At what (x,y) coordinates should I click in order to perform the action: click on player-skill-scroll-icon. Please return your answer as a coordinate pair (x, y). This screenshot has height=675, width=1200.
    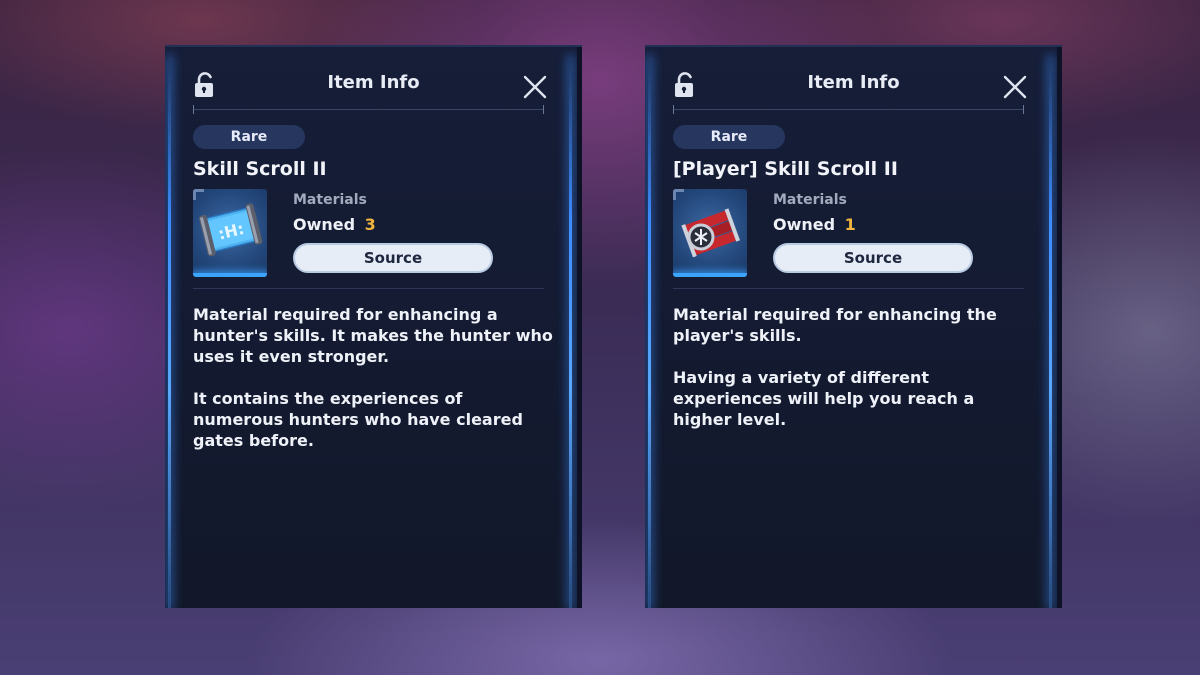
    Looking at the image, I should click on (710, 233).